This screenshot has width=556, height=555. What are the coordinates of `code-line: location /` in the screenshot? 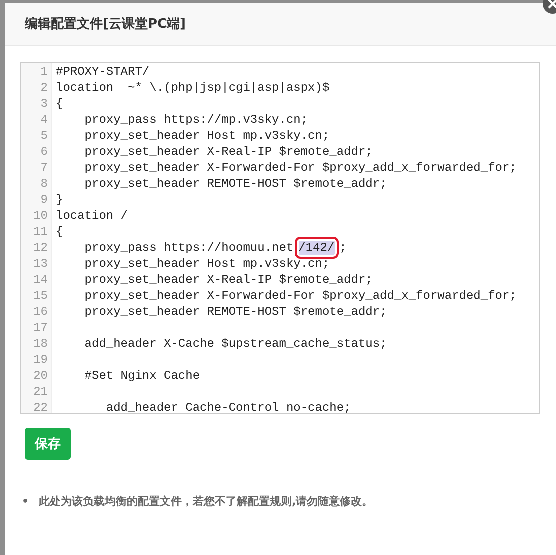 It's located at (93, 216).